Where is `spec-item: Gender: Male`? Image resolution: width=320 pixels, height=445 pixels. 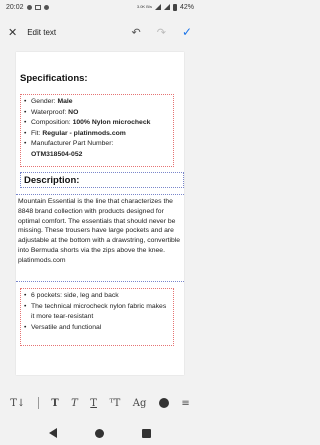
spec-item: Gender: Male is located at coordinates (97, 102).